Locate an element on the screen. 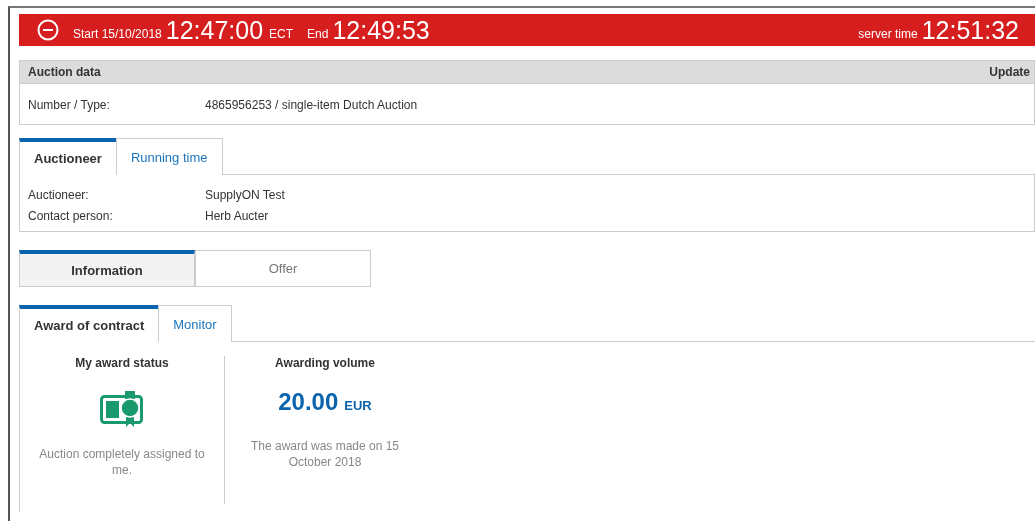 This screenshot has height=521, width=1035. certificate-icon is located at coordinates (122, 409).